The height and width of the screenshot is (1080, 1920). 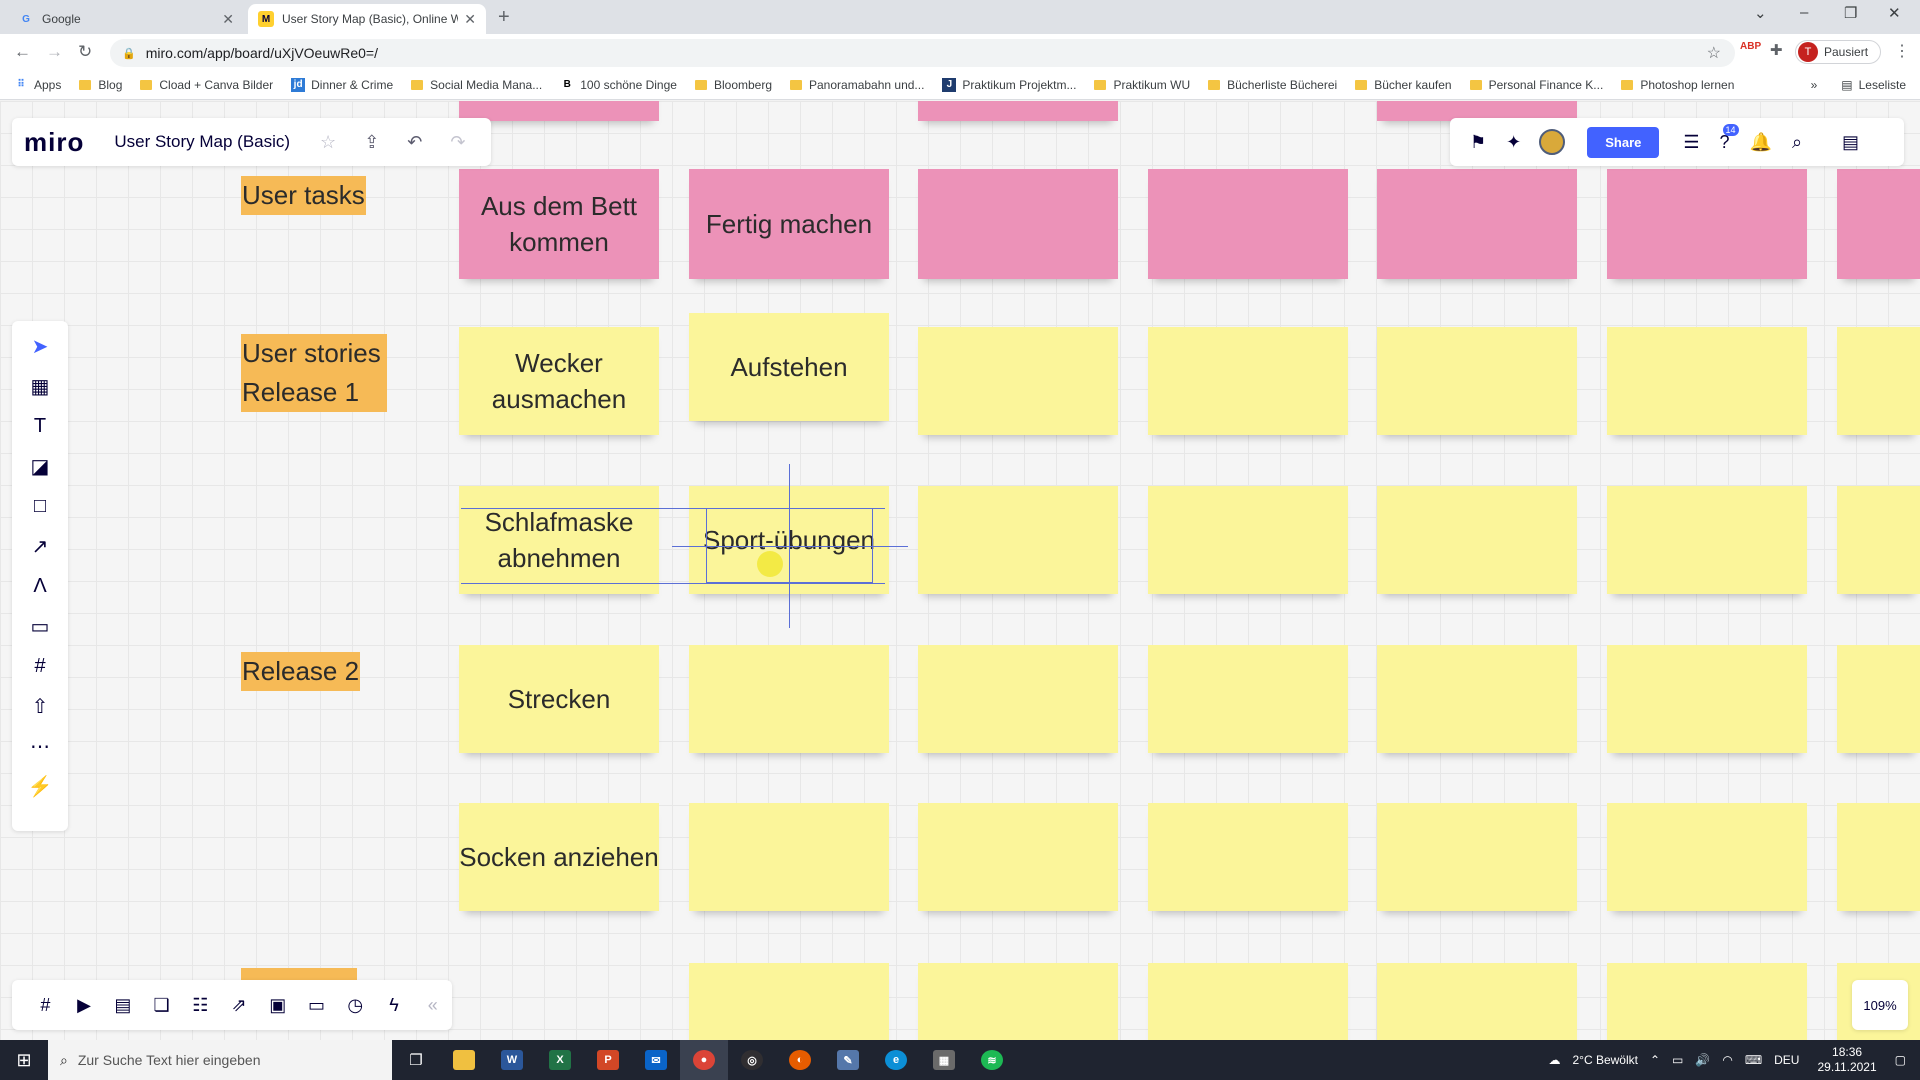 I want to click on collapse-icon: «, so click(x=432, y=1005).